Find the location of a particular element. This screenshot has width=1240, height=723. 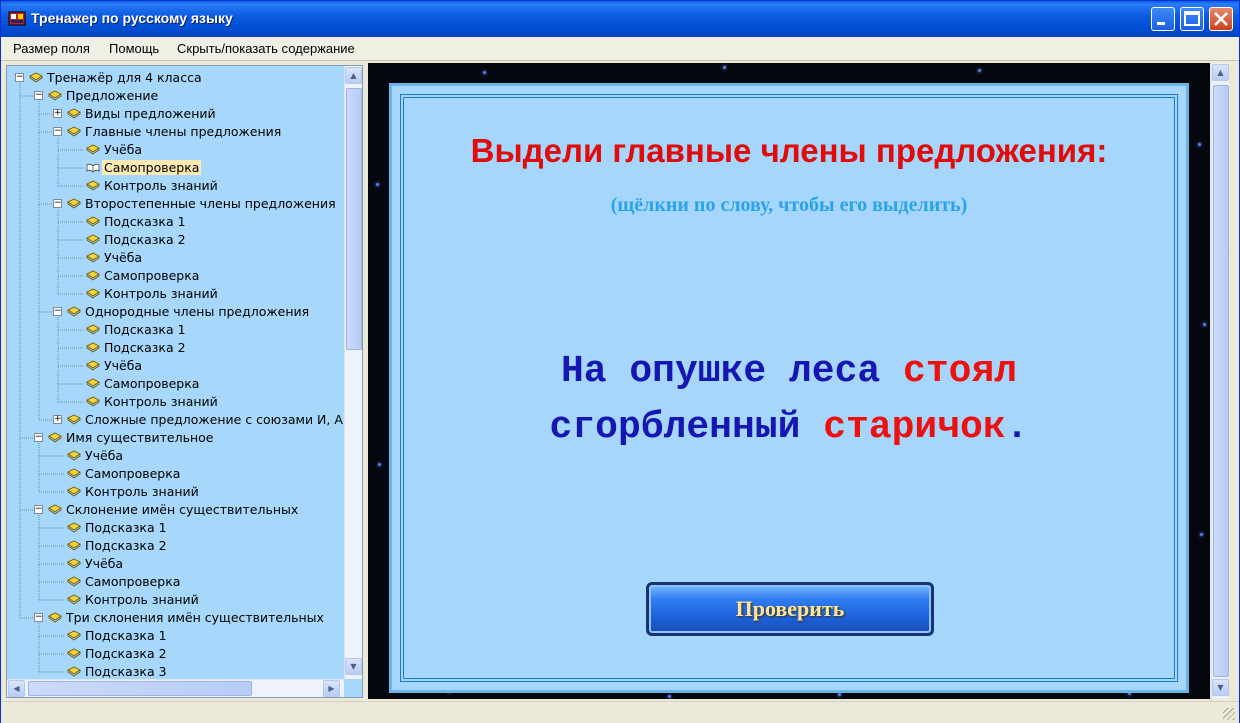

scroll-down-button: ▼ is located at coordinates (353, 666).